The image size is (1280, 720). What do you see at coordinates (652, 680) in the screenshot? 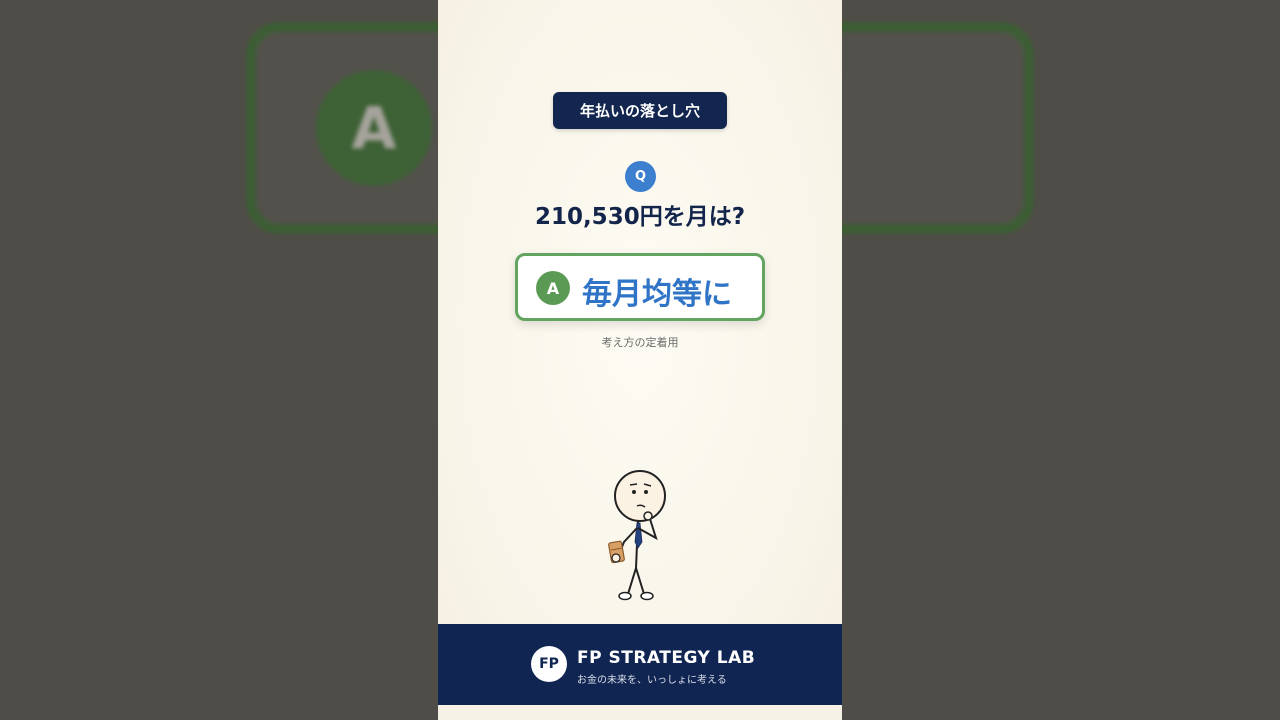
I see `brand-tagline: お金の未来を、いっしょに考える` at bounding box center [652, 680].